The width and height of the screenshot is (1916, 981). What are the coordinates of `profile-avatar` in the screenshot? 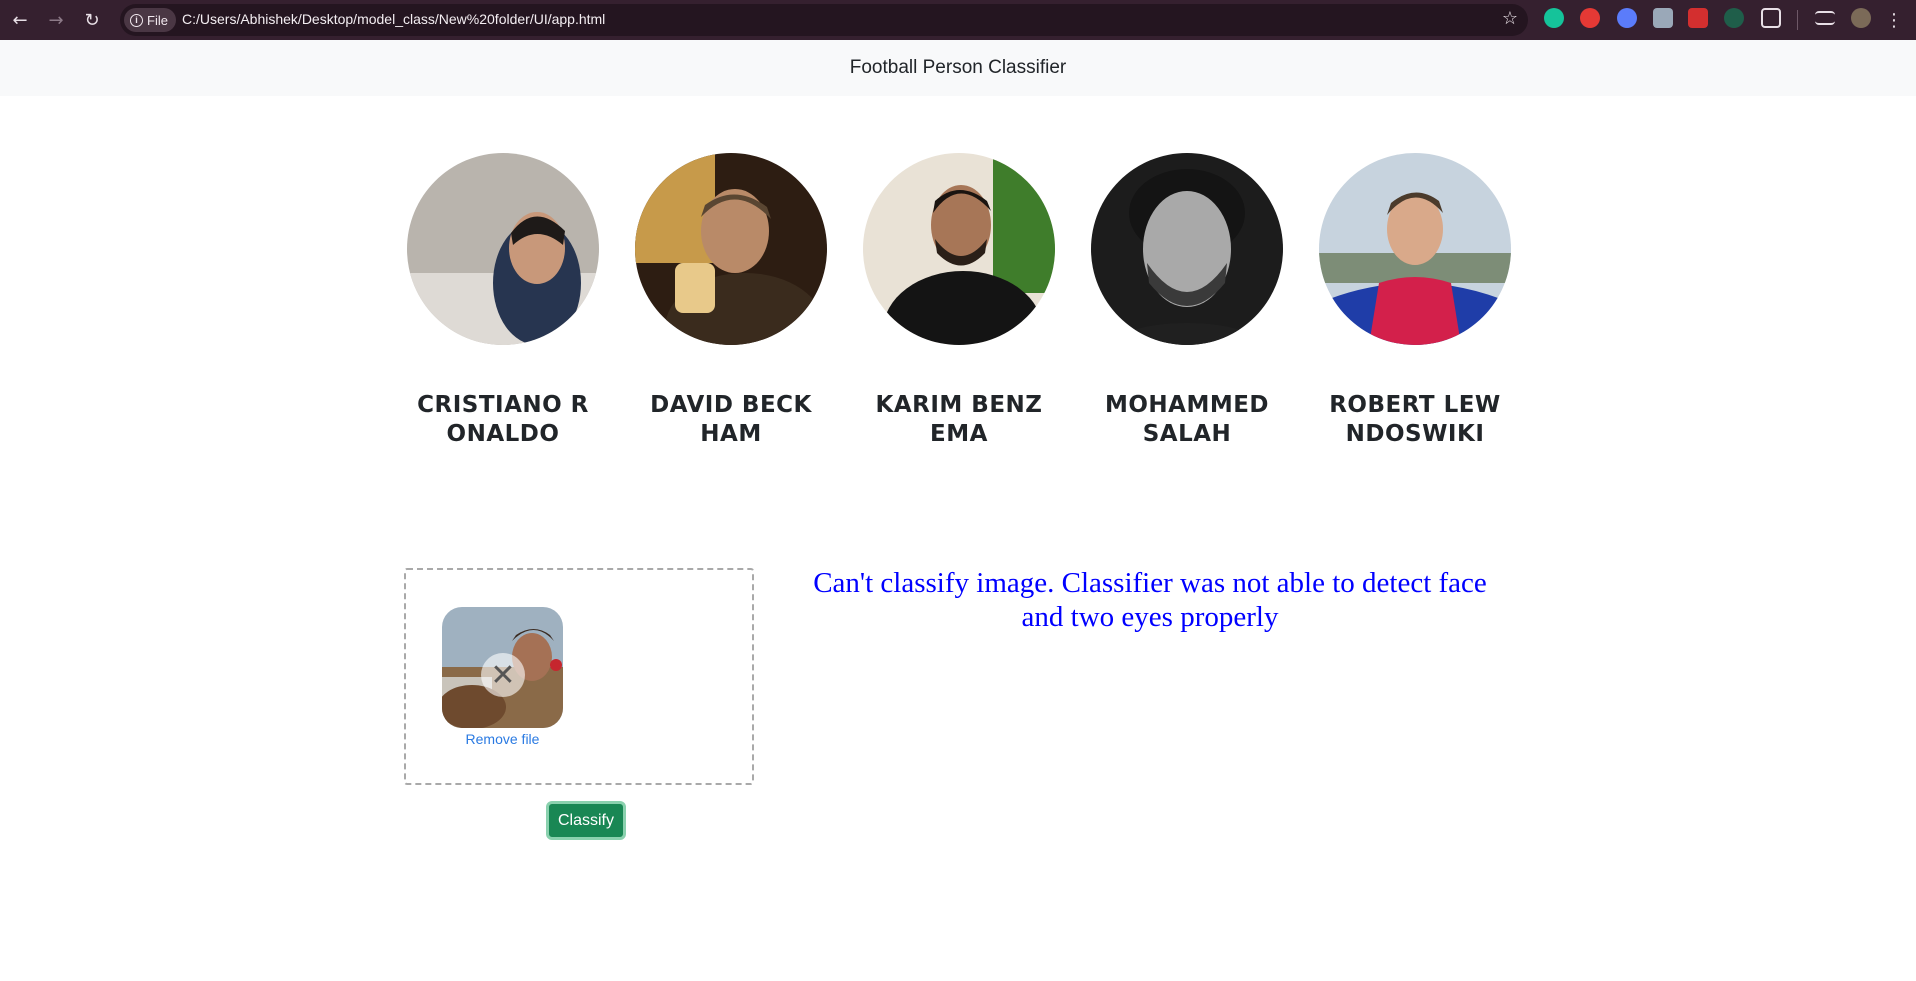 It's located at (1861, 18).